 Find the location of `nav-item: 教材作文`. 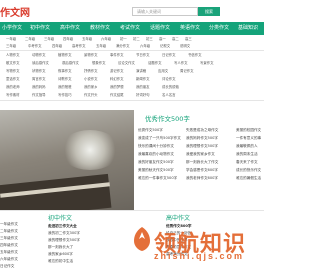

nav-item: 教材作文 is located at coordinates (100, 28).